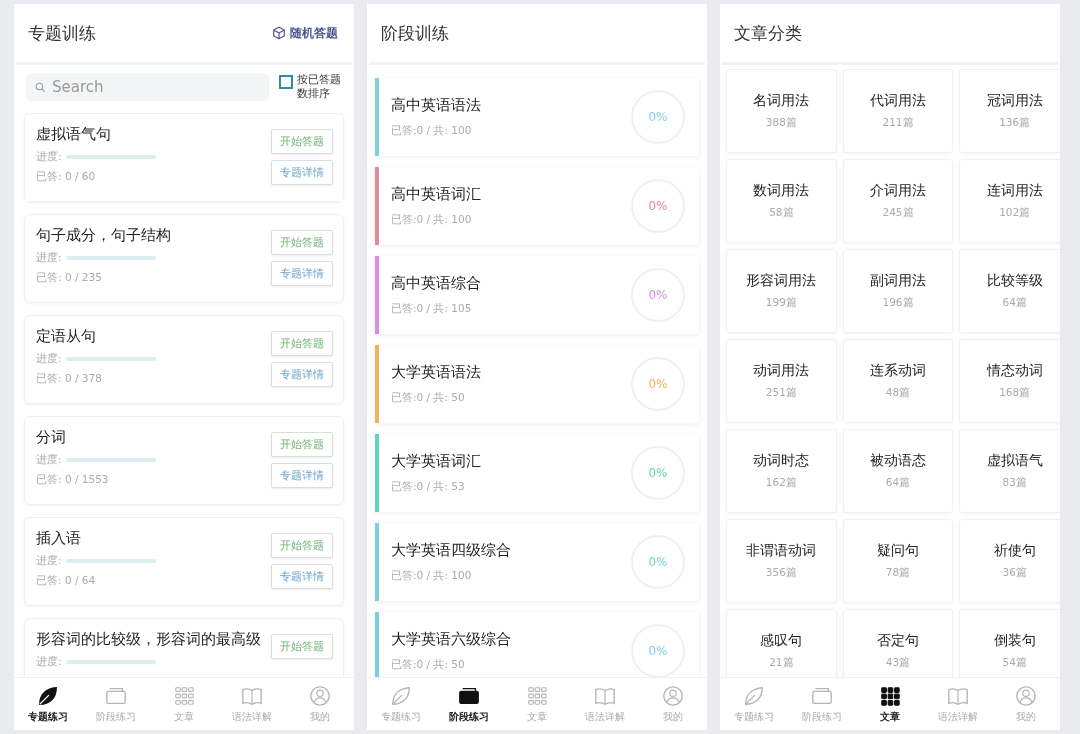  Describe the element at coordinates (69, 278) in the screenshot. I see `answered-count: 已答: 0 / 235` at that location.